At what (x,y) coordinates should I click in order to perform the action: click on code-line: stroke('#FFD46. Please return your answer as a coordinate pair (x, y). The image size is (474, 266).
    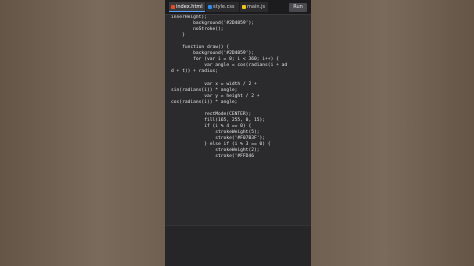
    Looking at the image, I should click on (212, 157).